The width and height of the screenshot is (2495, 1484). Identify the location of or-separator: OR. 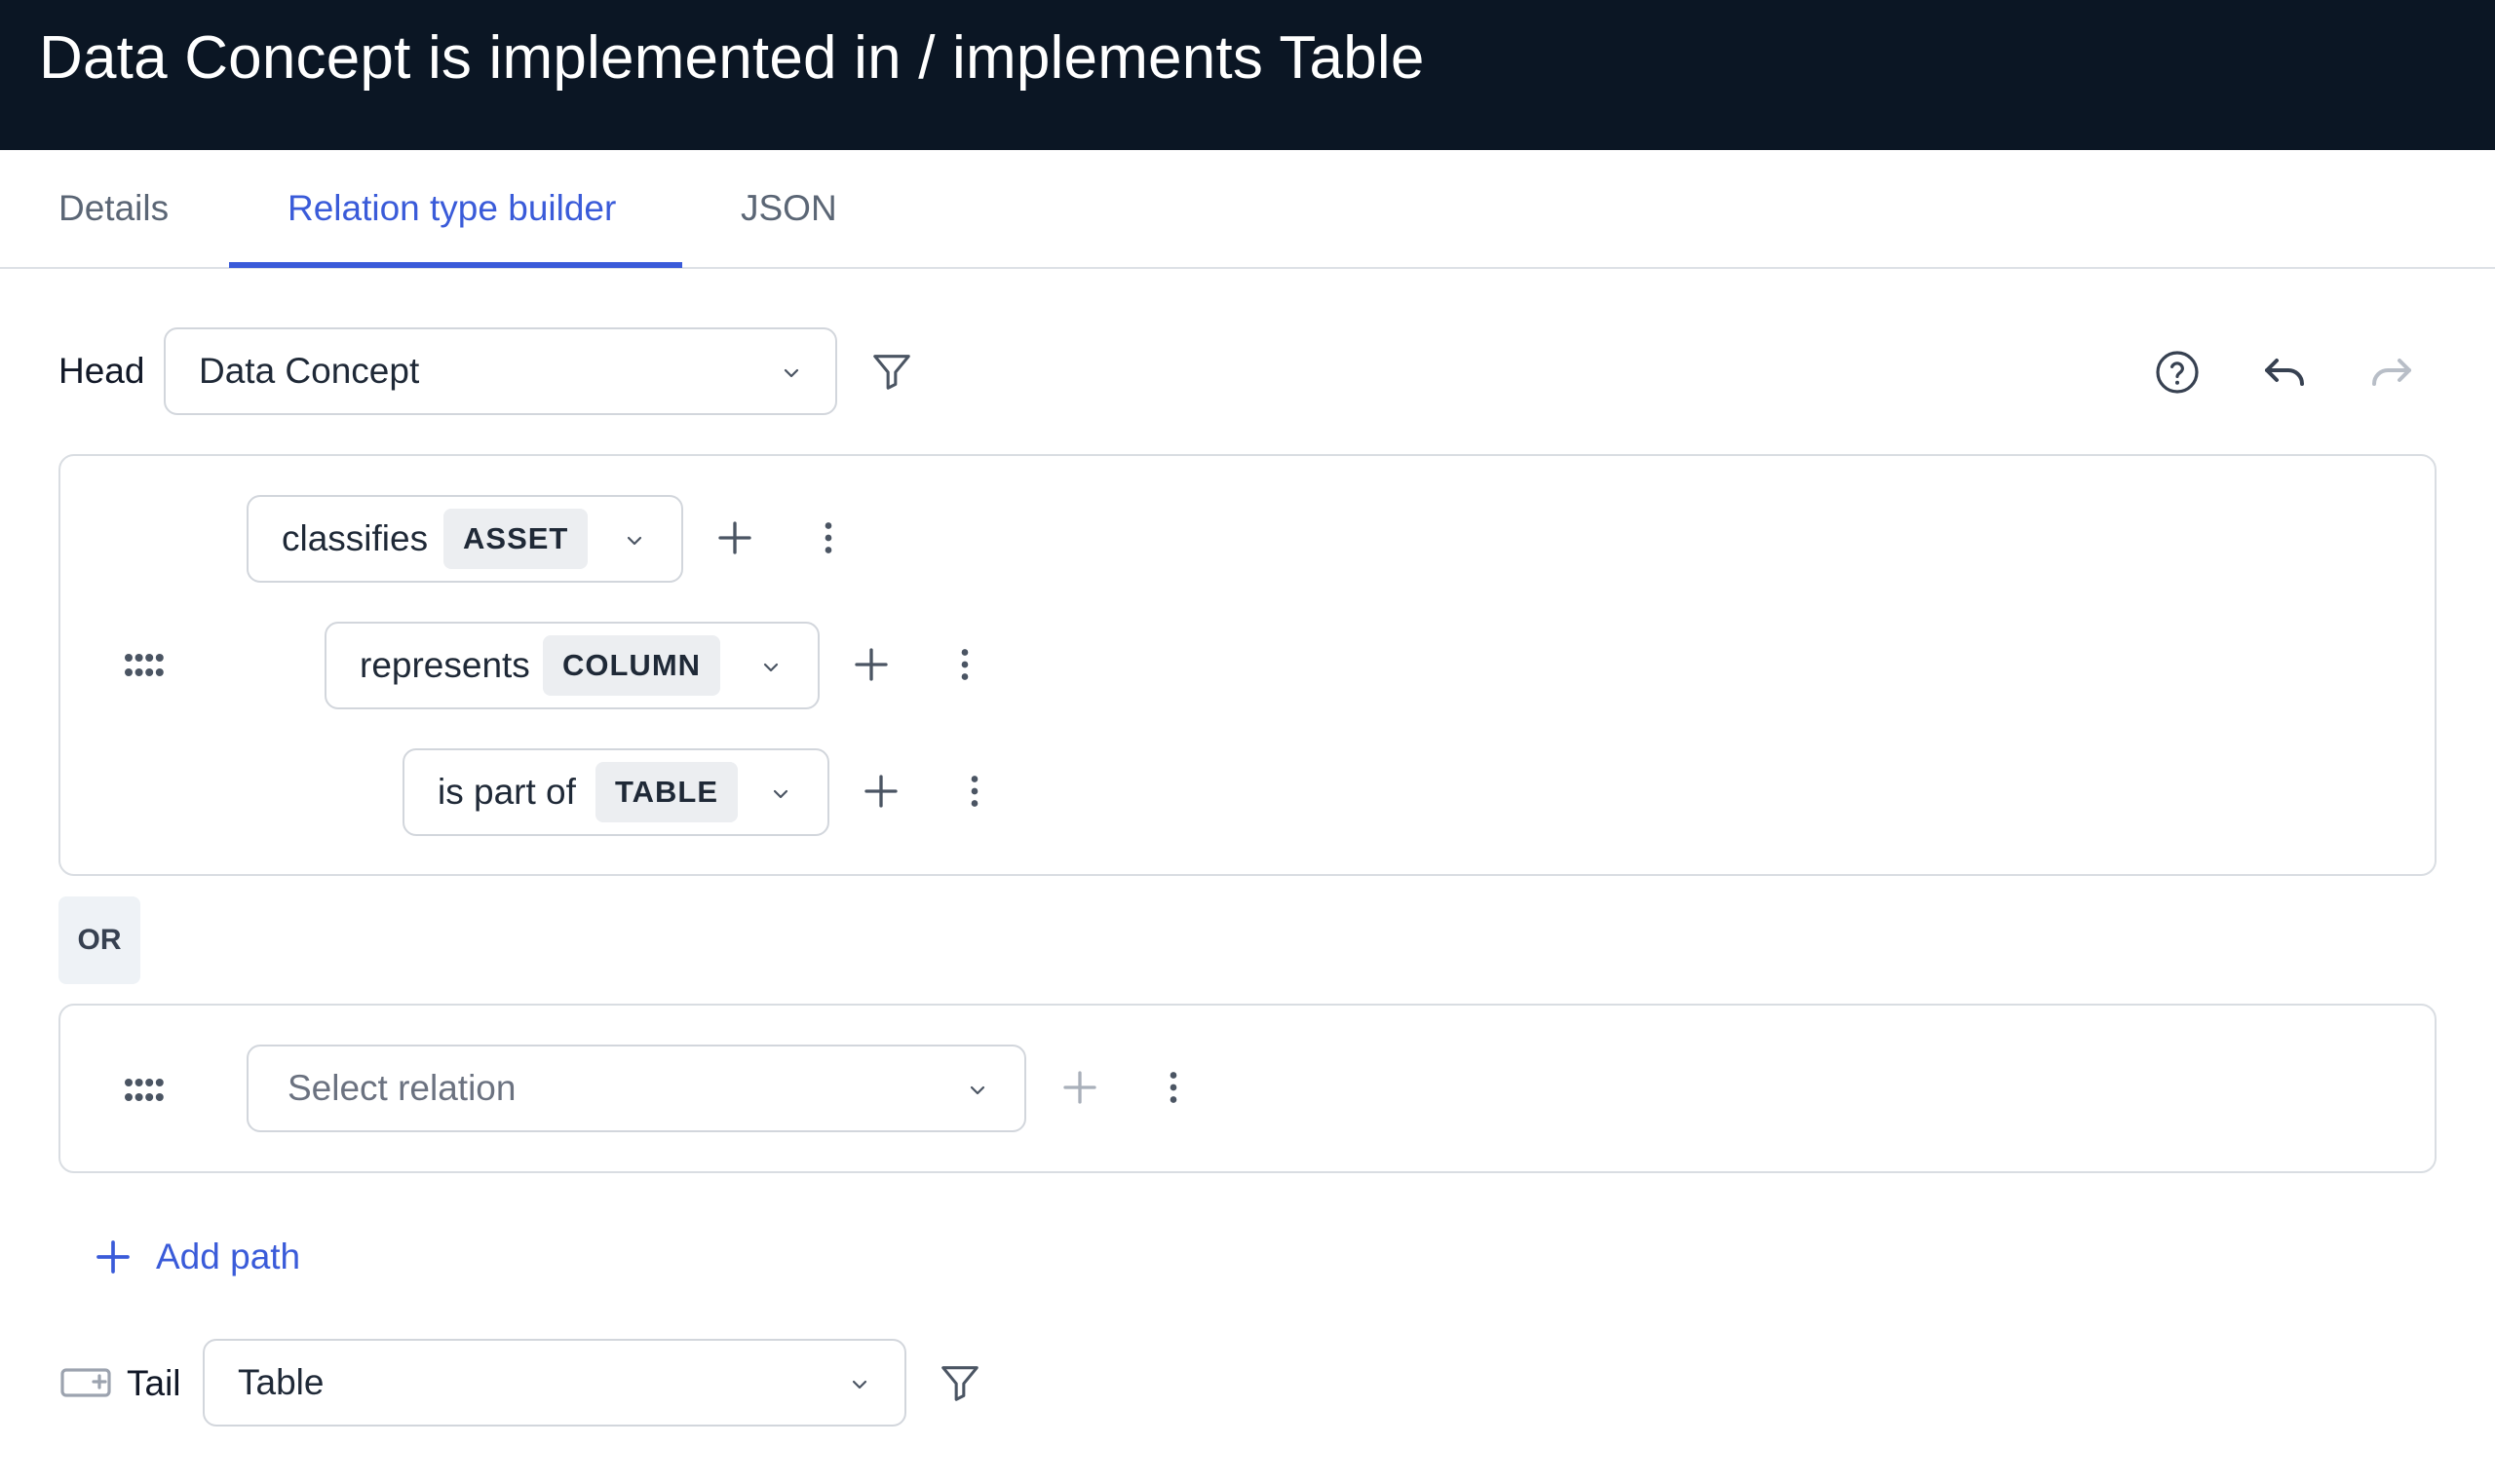
(99, 940).